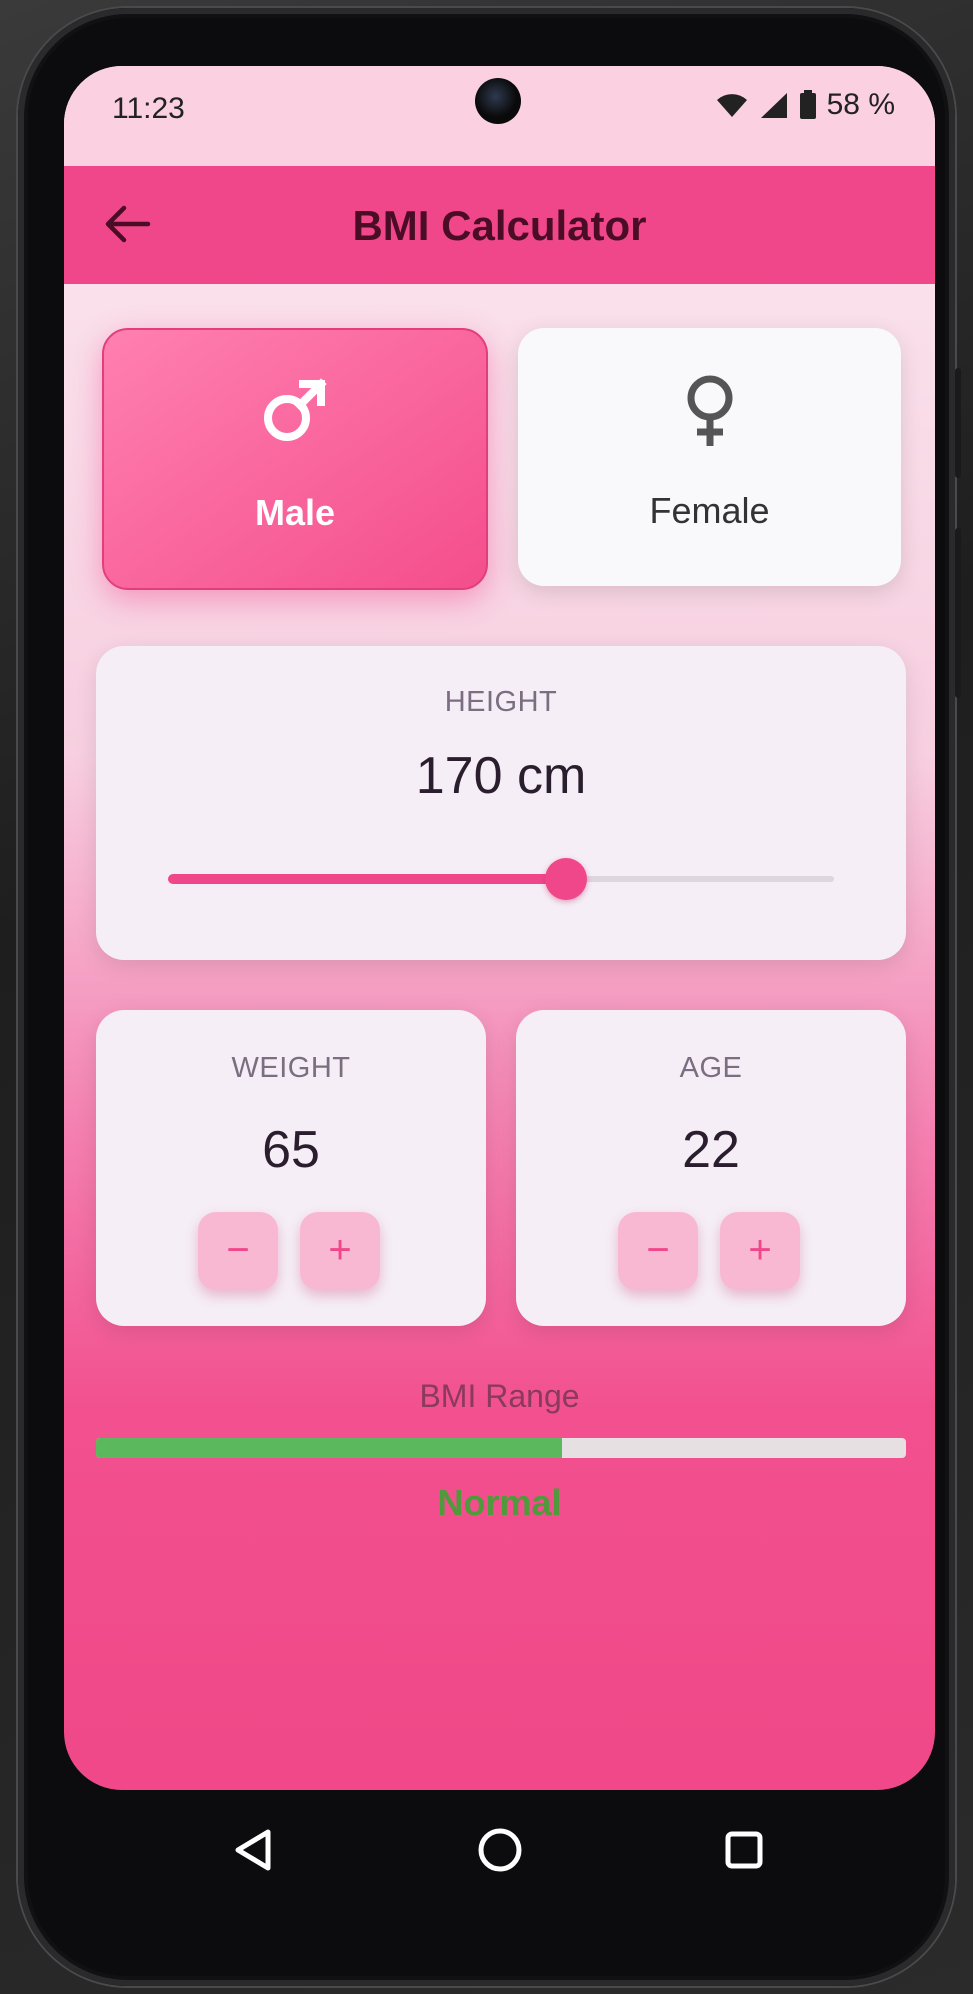 This screenshot has width=973, height=1994. What do you see at coordinates (807, 104) in the screenshot?
I see `battery-icon` at bounding box center [807, 104].